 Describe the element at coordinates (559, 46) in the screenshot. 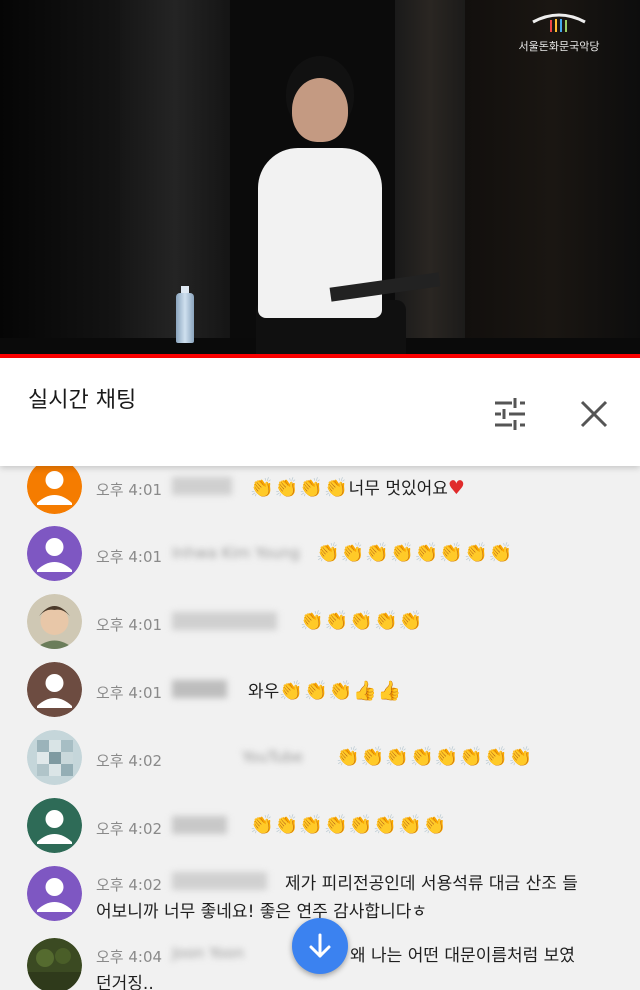

I see `venue-logo-text: 서울돈화문국악당` at that location.